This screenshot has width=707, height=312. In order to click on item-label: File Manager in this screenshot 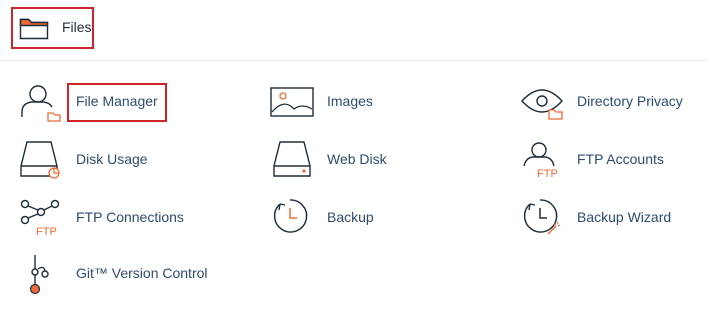, I will do `click(117, 101)`.